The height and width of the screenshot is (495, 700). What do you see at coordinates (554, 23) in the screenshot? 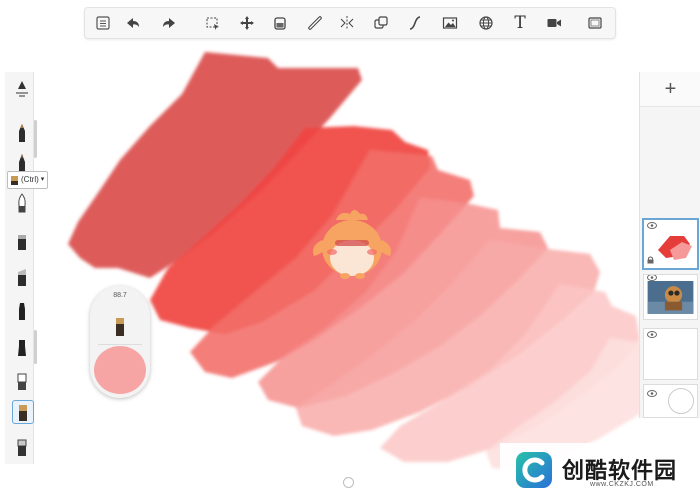
I see `video-record-icon` at bounding box center [554, 23].